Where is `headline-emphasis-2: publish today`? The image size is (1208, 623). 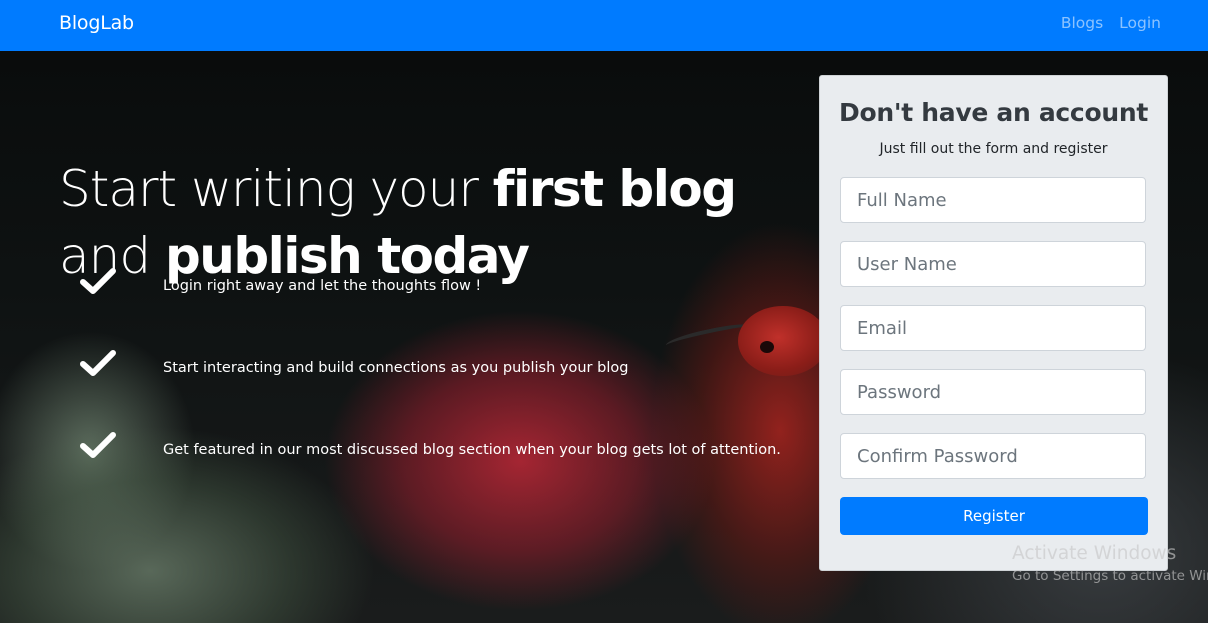 headline-emphasis-2: publish today is located at coordinates (347, 256).